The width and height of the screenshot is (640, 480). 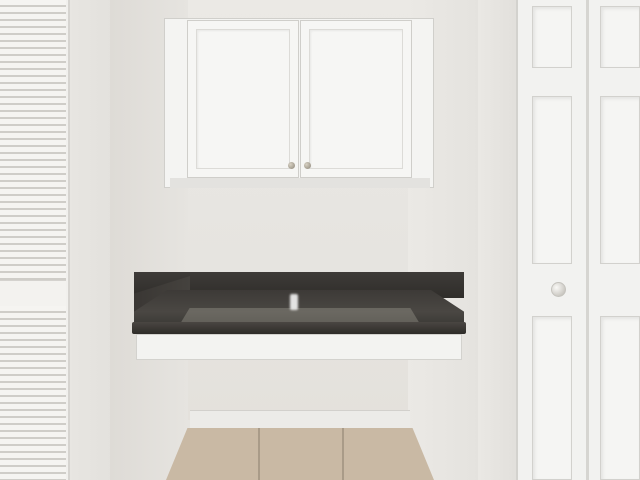 I want to click on door-knob-icon, so click(x=558, y=289).